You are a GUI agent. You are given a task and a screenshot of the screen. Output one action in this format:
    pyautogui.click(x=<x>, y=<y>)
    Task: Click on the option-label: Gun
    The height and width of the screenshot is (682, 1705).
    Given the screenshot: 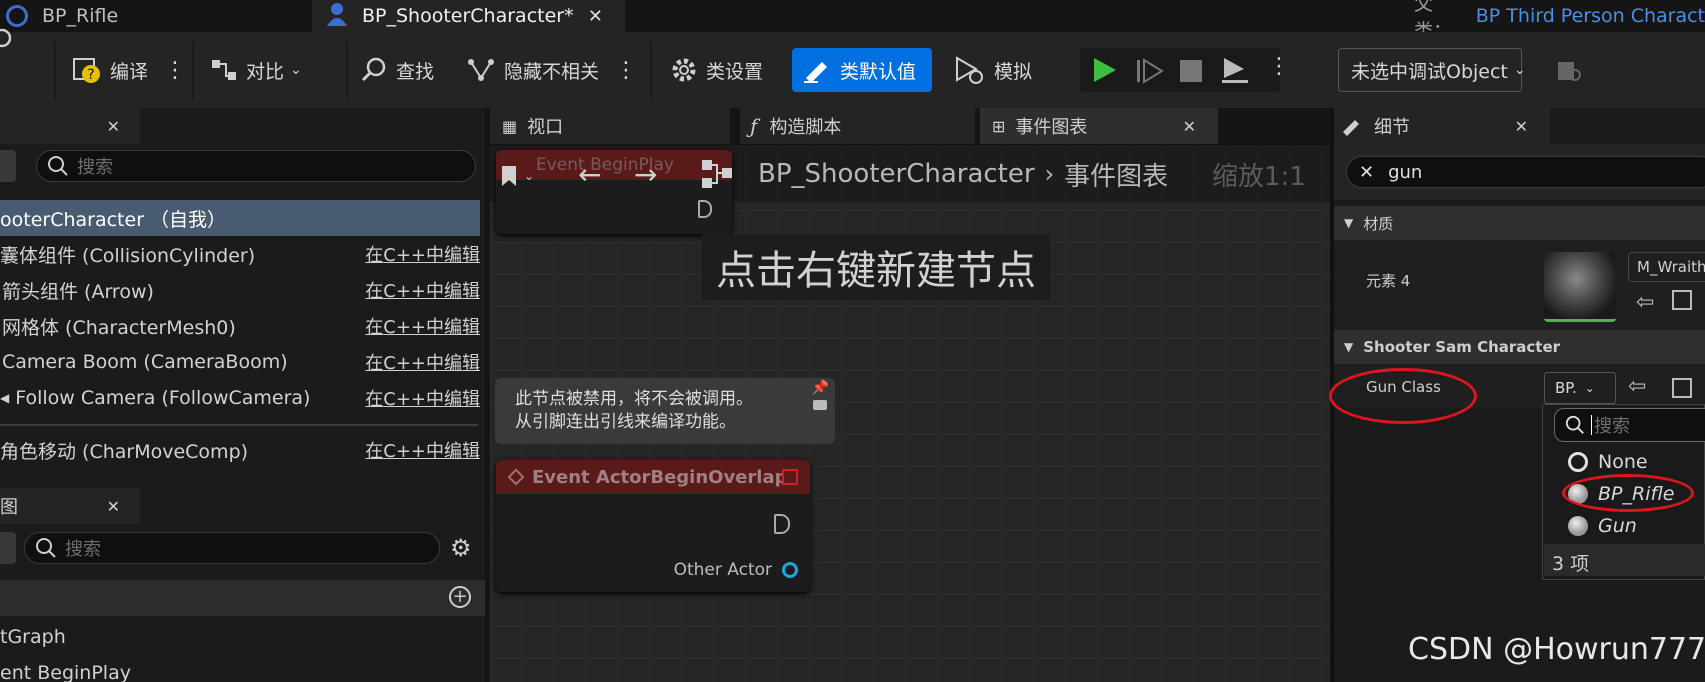 What is the action you would take?
    pyautogui.click(x=1617, y=526)
    